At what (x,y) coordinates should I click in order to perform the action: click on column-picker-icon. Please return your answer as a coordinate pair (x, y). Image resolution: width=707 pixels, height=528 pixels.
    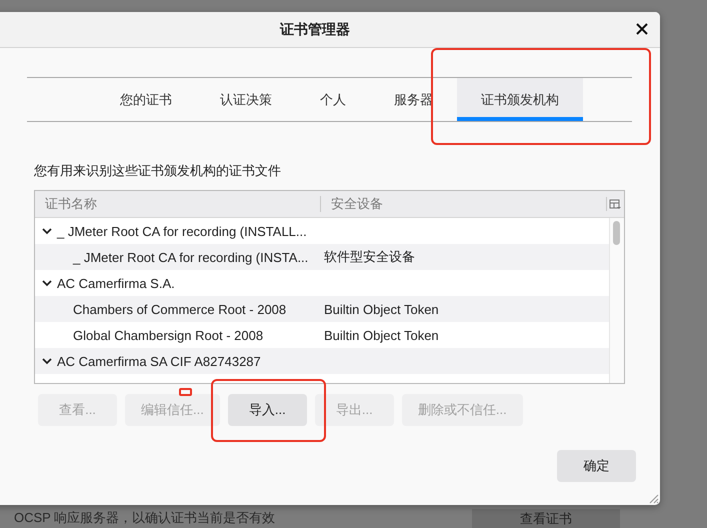
    Looking at the image, I should click on (614, 204).